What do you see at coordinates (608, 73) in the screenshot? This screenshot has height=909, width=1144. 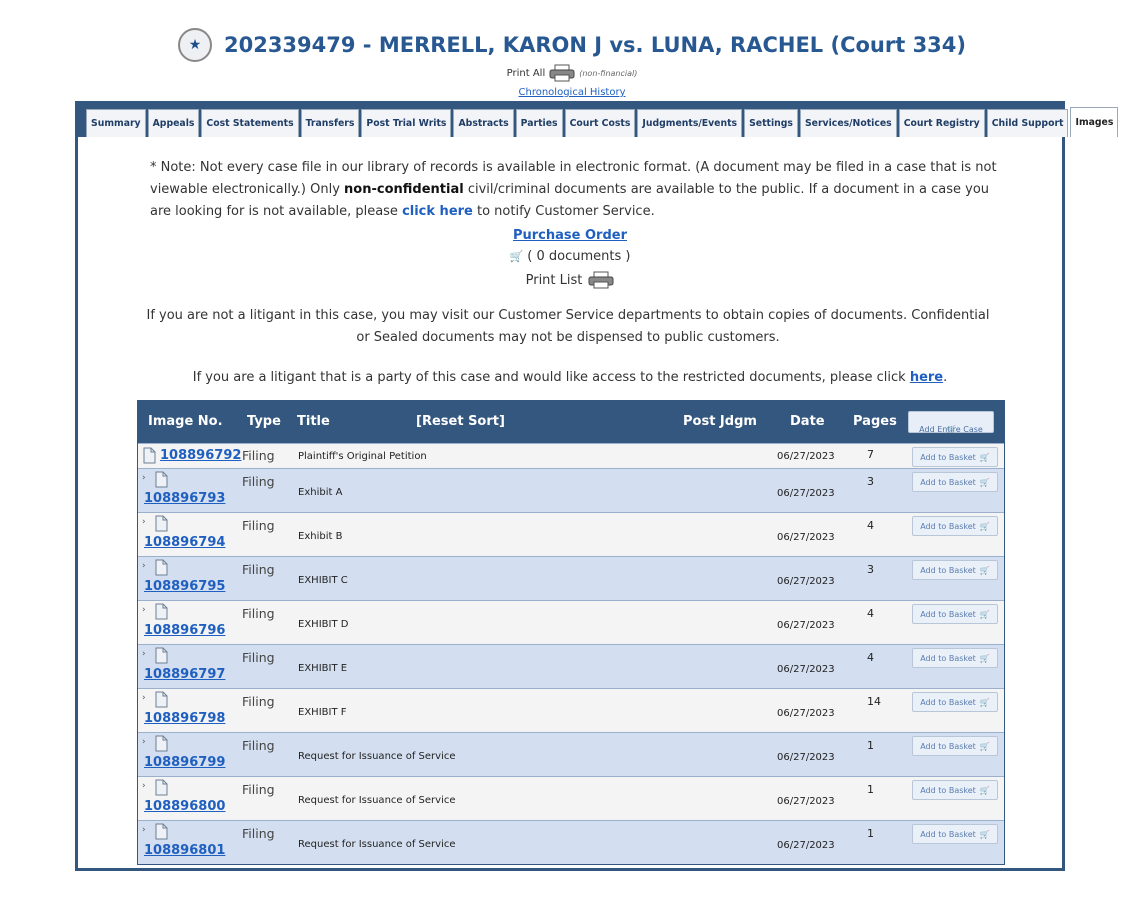 I see `non-financial-label: (non-financial)` at bounding box center [608, 73].